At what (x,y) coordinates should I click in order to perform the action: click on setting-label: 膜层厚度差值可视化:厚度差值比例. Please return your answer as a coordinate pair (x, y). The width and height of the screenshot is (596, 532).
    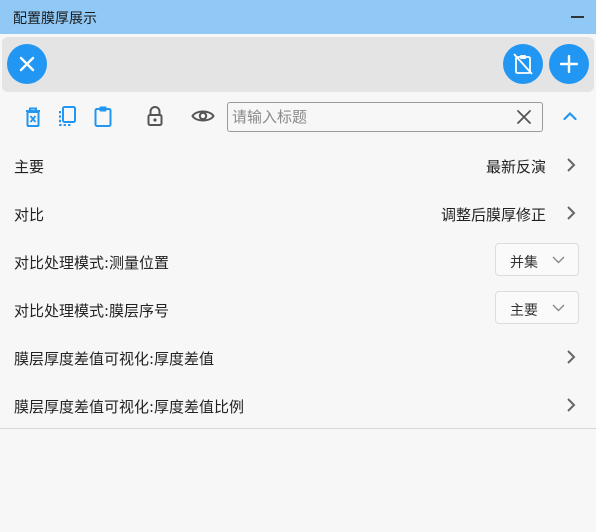
    Looking at the image, I should click on (129, 407).